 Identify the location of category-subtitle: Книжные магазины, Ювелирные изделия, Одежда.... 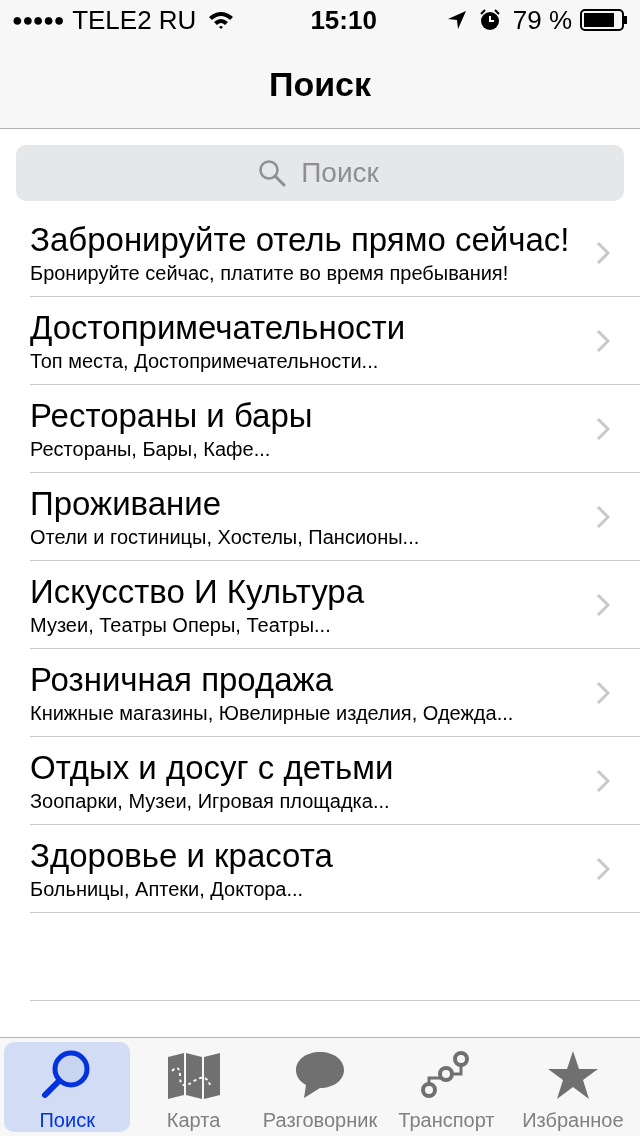
(272, 713).